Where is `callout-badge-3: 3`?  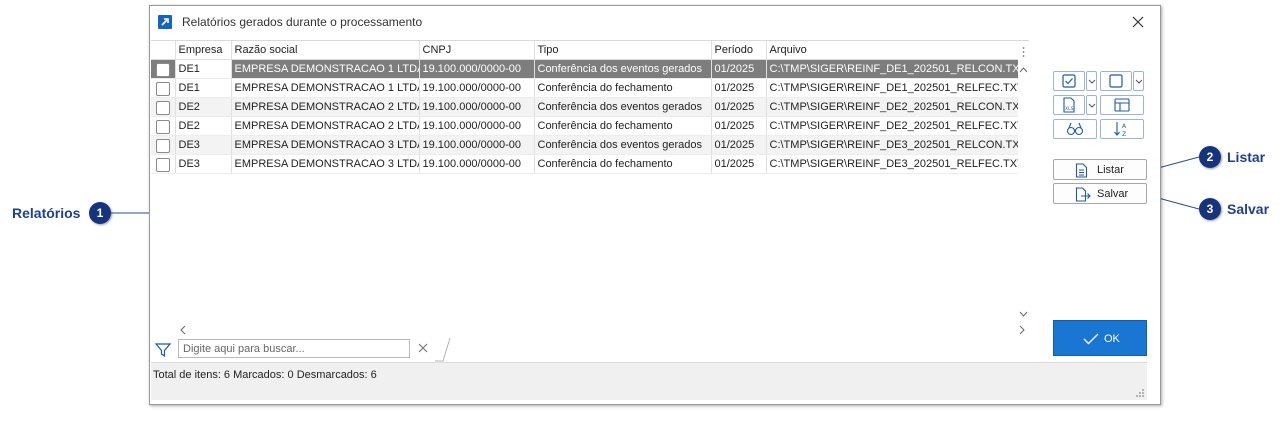 callout-badge-3: 3 is located at coordinates (1210, 209).